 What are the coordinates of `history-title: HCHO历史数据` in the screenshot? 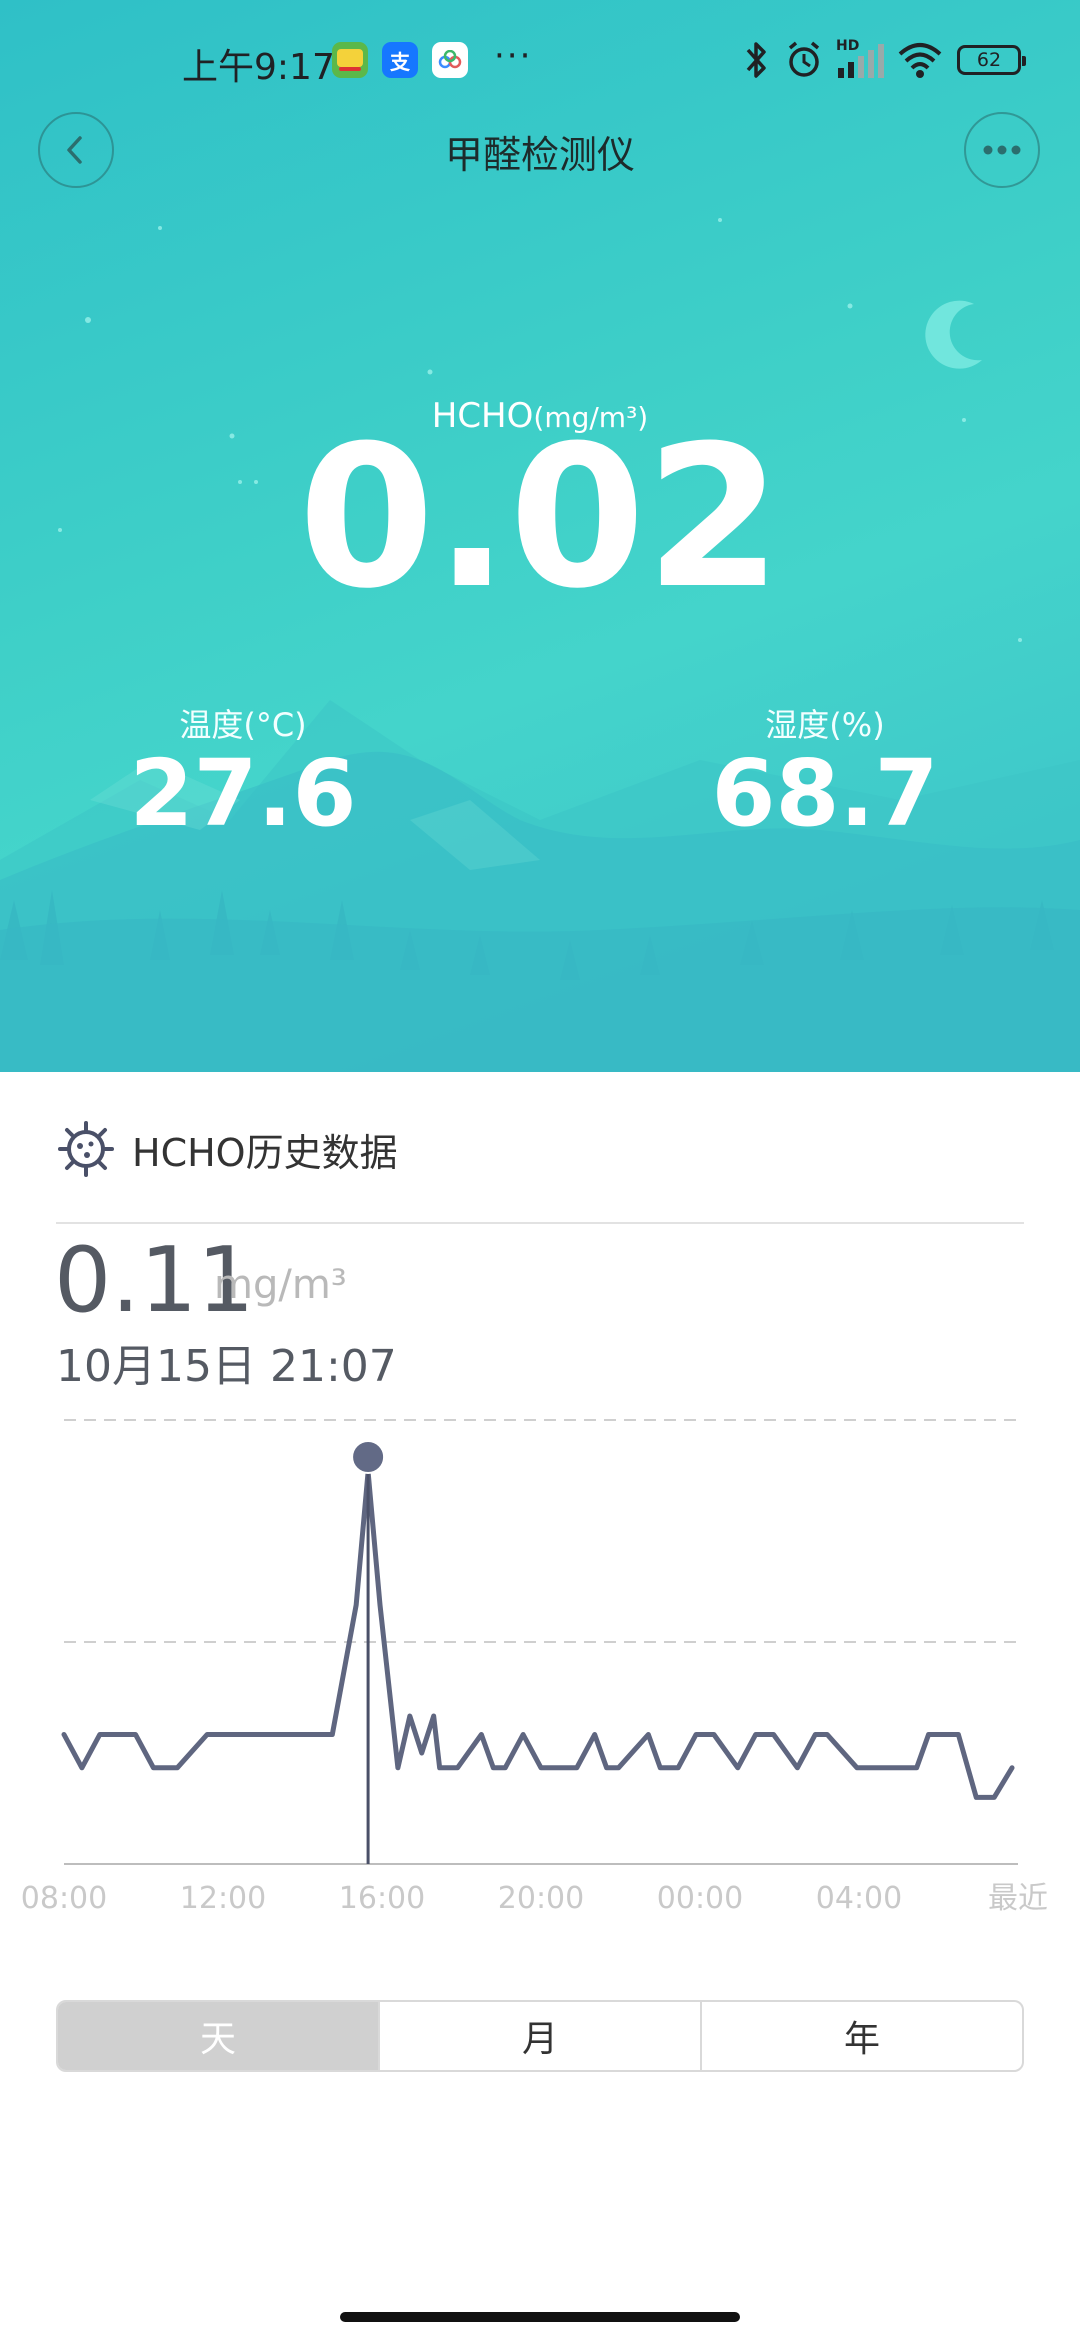 It's located at (265, 1152).